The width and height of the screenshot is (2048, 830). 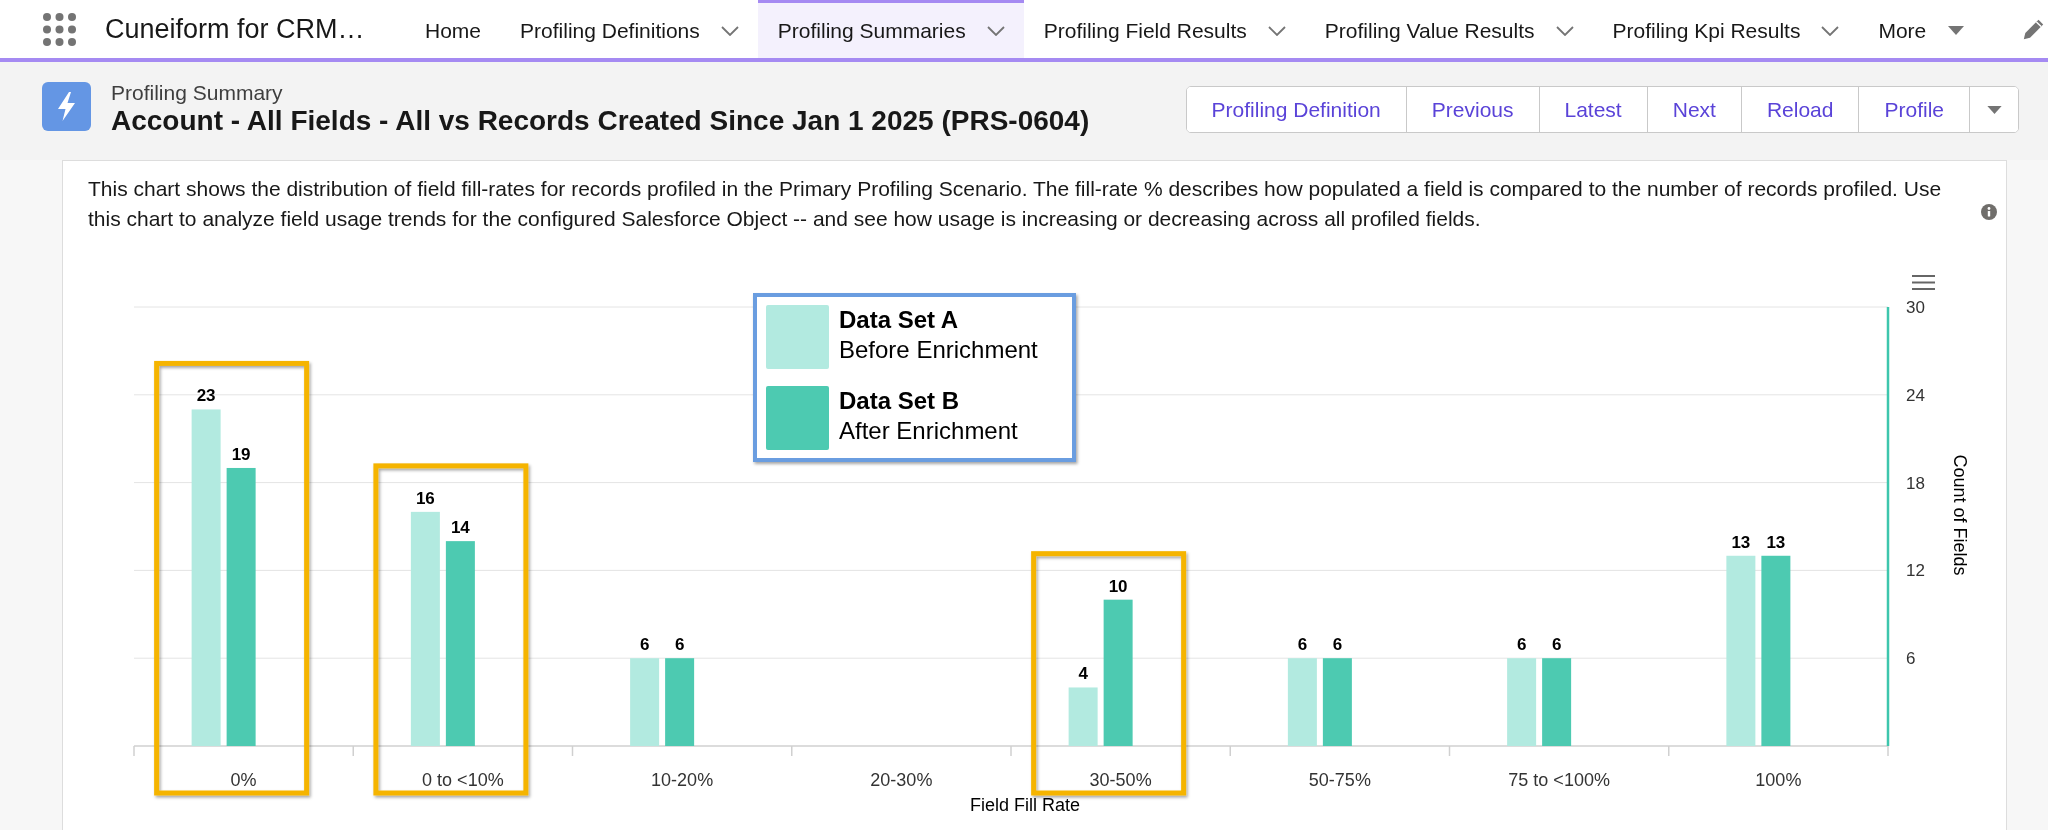 What do you see at coordinates (901, 780) in the screenshot?
I see `x-tick-label: 20-30%` at bounding box center [901, 780].